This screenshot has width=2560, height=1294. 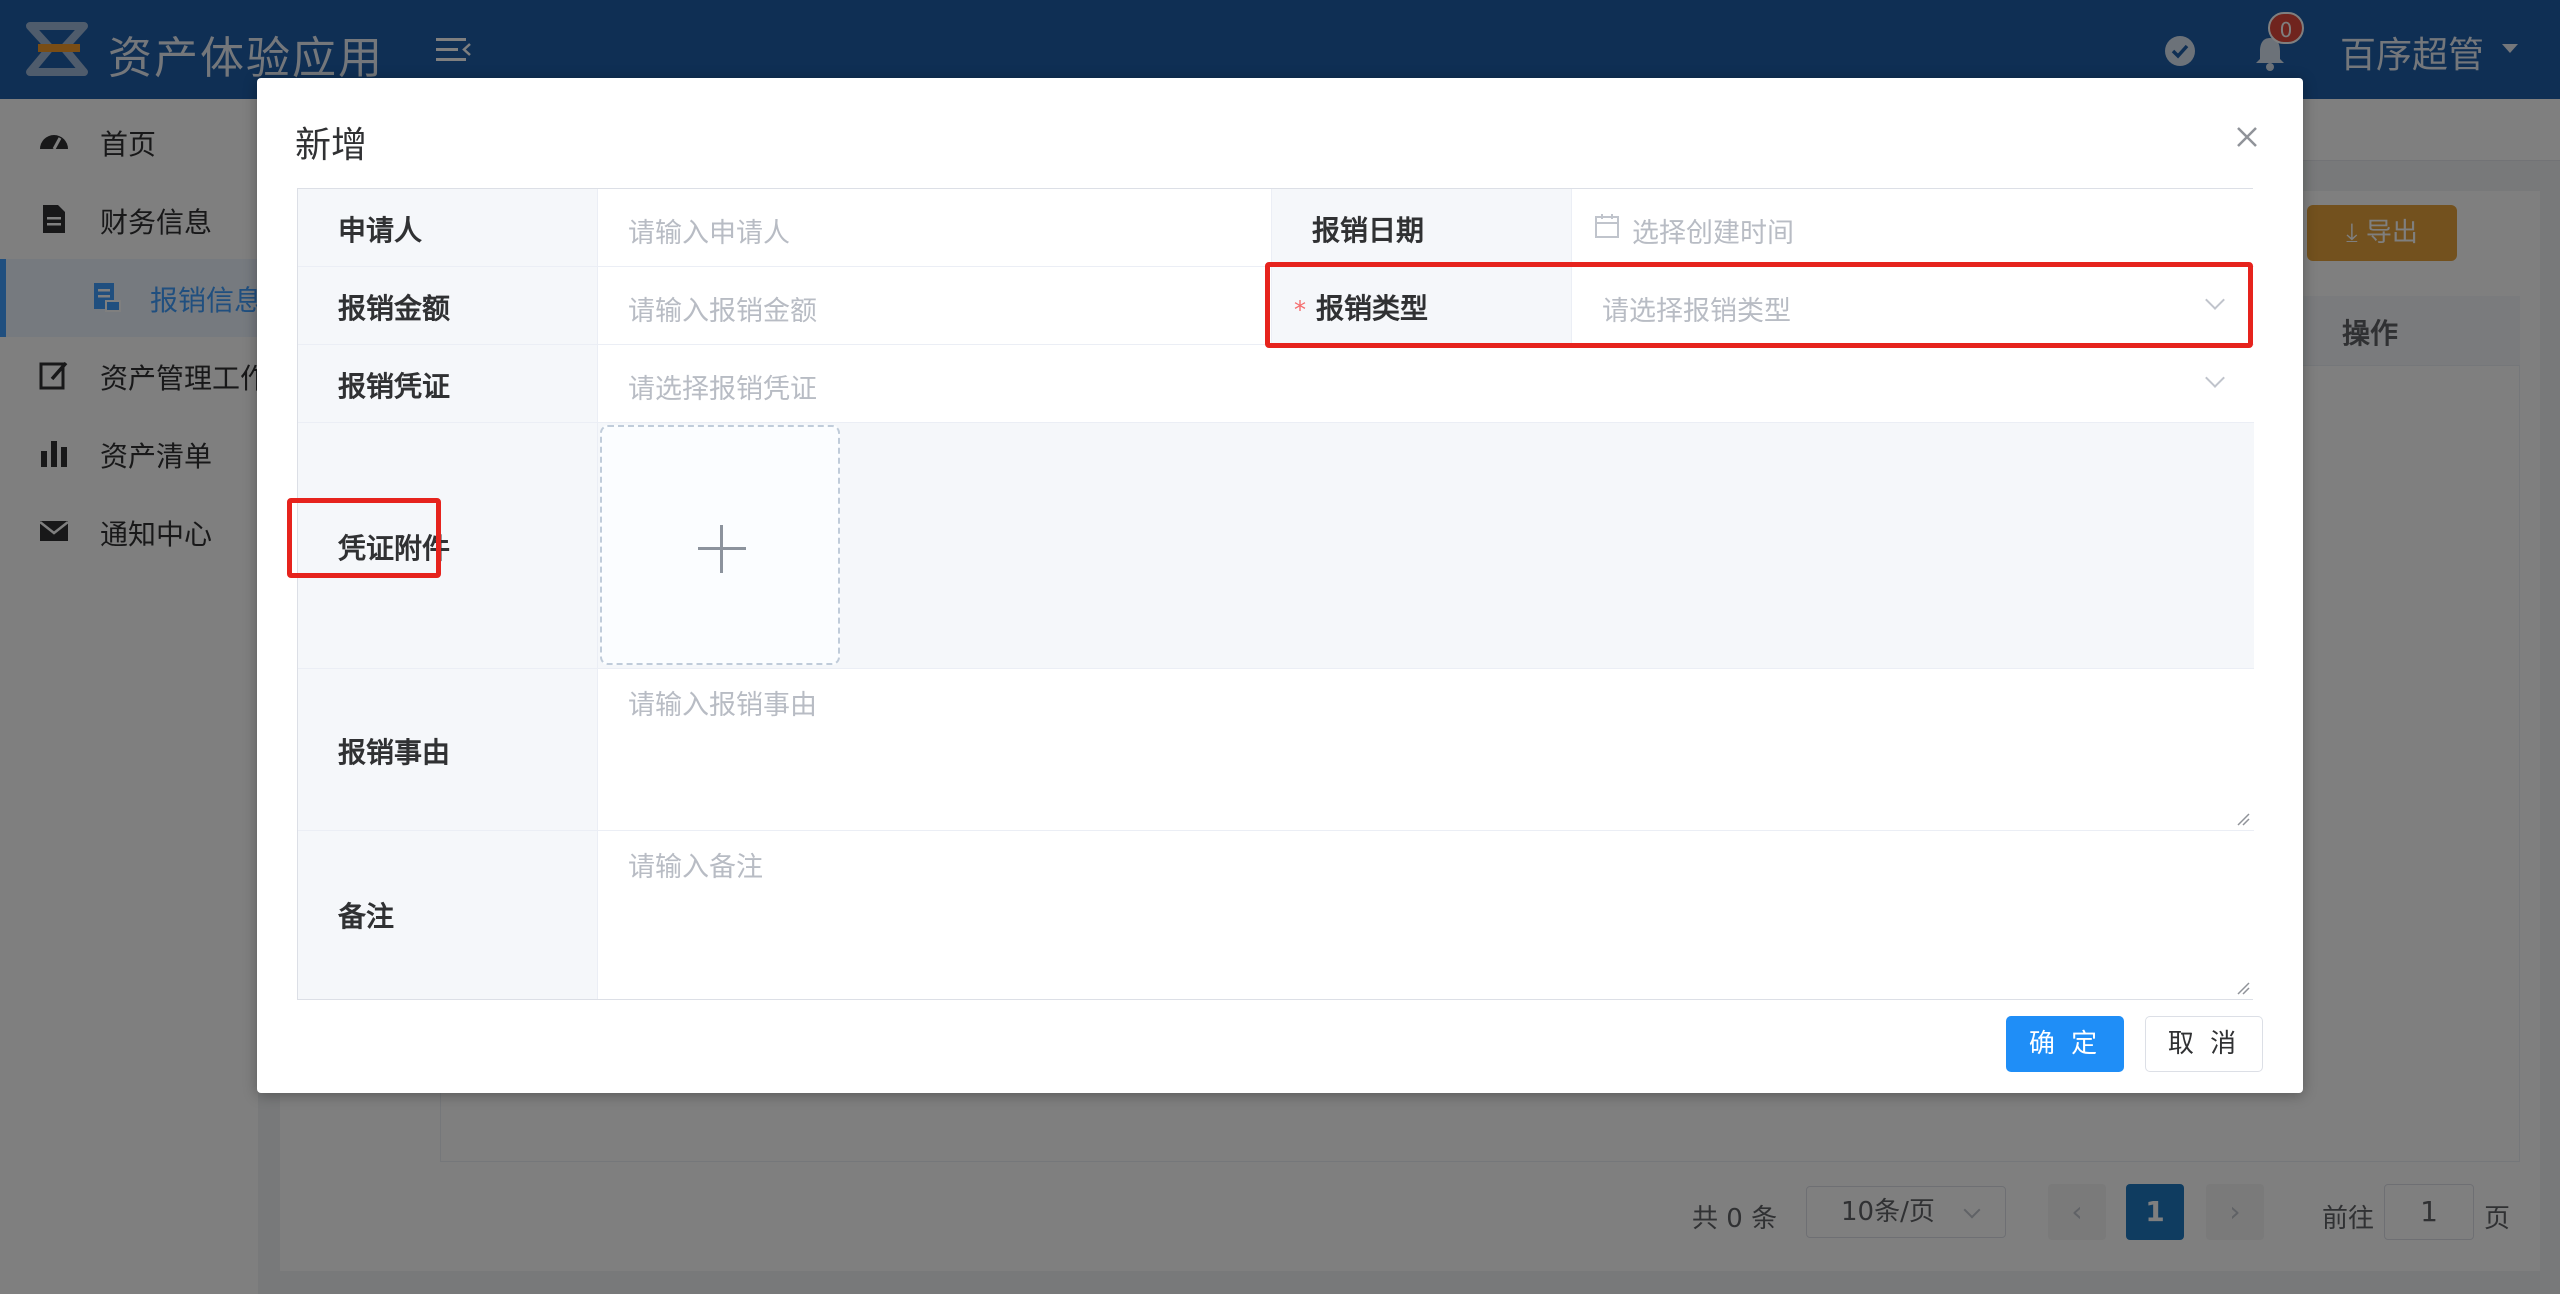 I want to click on voucher-select: 请选择报销凭证, so click(x=1426, y=384).